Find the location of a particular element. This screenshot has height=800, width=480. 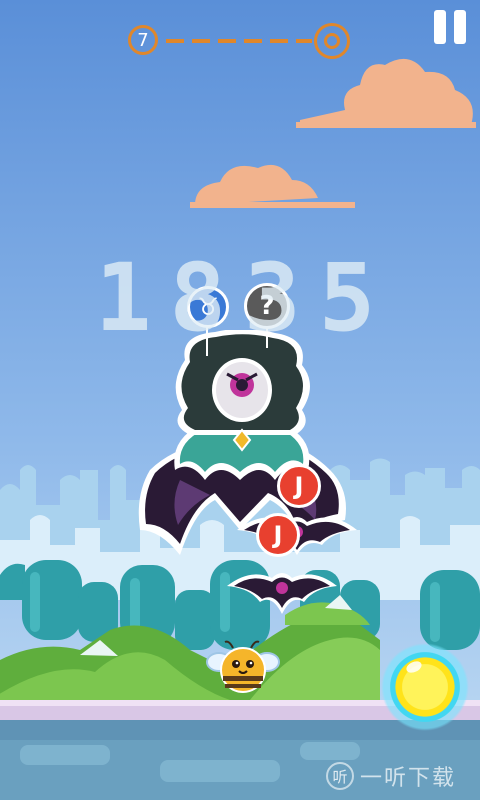

pause-button is located at coordinates (450, 27).